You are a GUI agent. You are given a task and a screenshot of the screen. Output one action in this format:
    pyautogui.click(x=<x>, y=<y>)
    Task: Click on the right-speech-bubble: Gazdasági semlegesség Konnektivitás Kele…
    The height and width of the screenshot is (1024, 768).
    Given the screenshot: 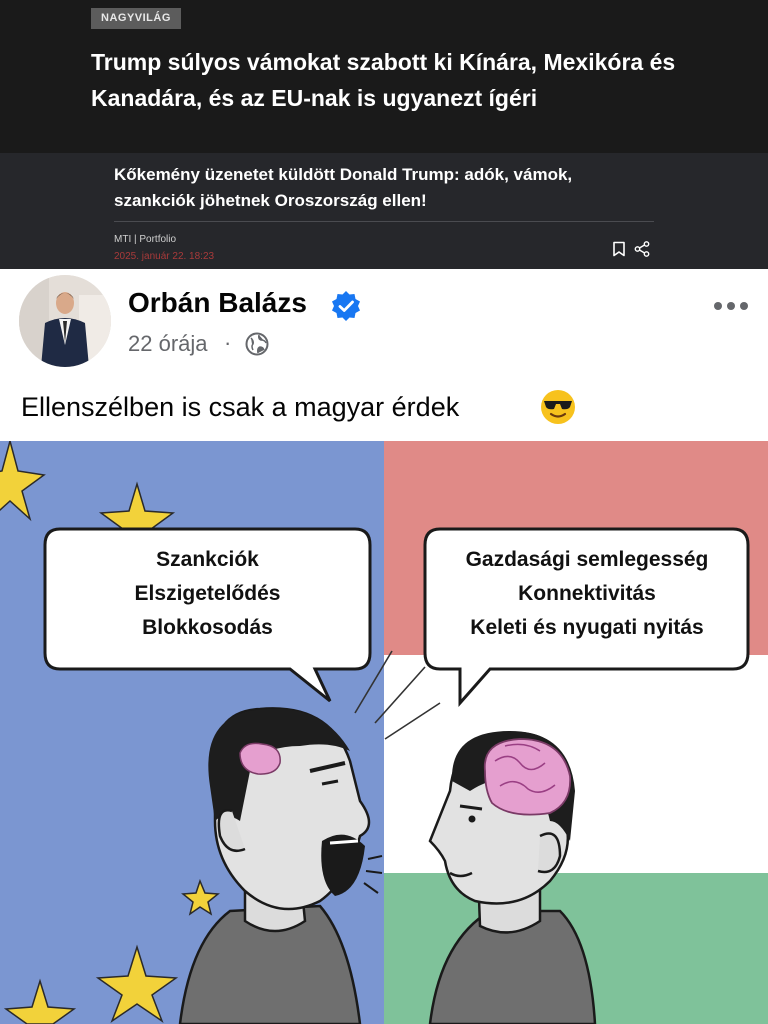 What is the action you would take?
    pyautogui.click(x=587, y=594)
    